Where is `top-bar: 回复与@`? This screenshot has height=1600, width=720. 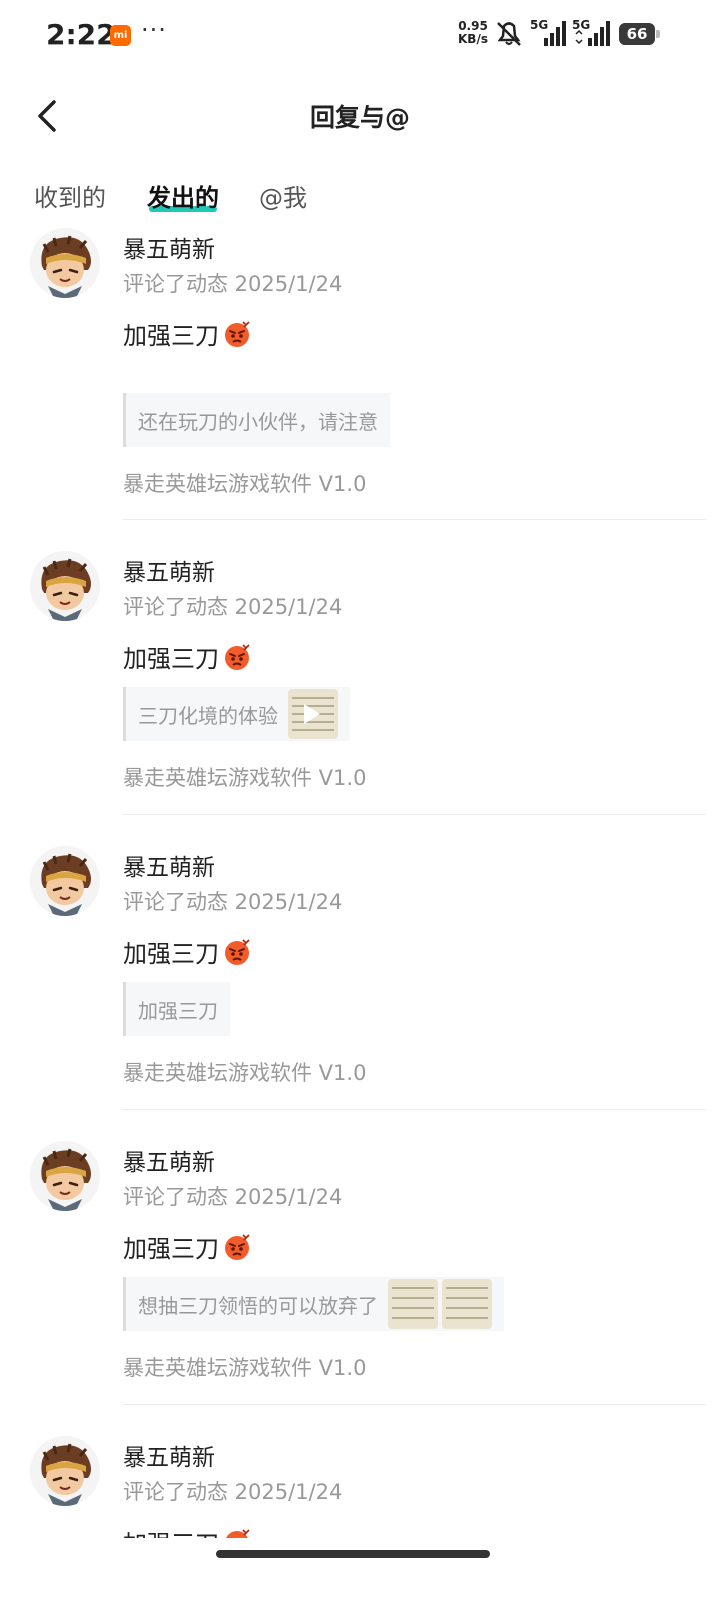 top-bar: 回复与@ is located at coordinates (360, 116).